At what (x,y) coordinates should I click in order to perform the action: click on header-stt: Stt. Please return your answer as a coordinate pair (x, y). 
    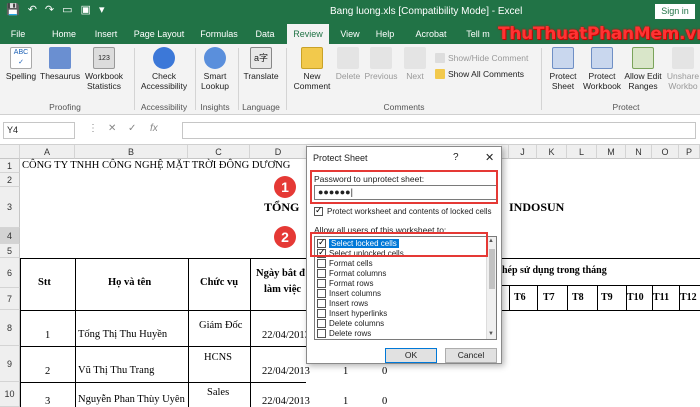
    Looking at the image, I should click on (44, 282).